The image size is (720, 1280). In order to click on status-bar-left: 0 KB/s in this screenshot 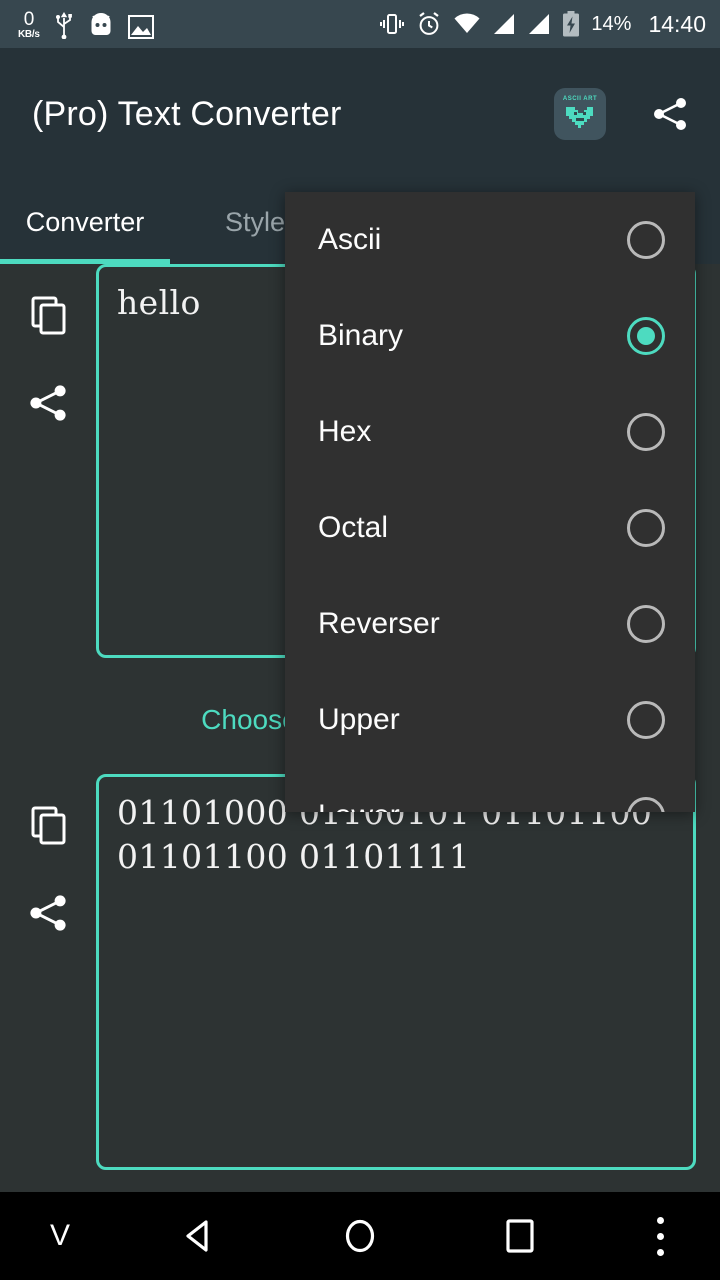, I will do `click(86, 24)`.